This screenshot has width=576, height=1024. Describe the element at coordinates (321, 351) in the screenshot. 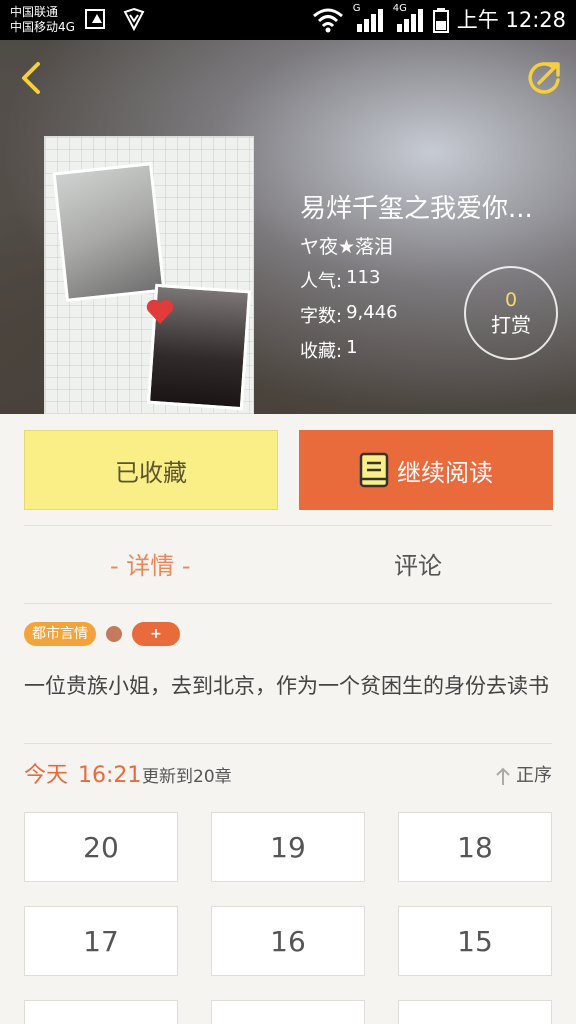

I see `favorites-label: 收藏:` at that location.